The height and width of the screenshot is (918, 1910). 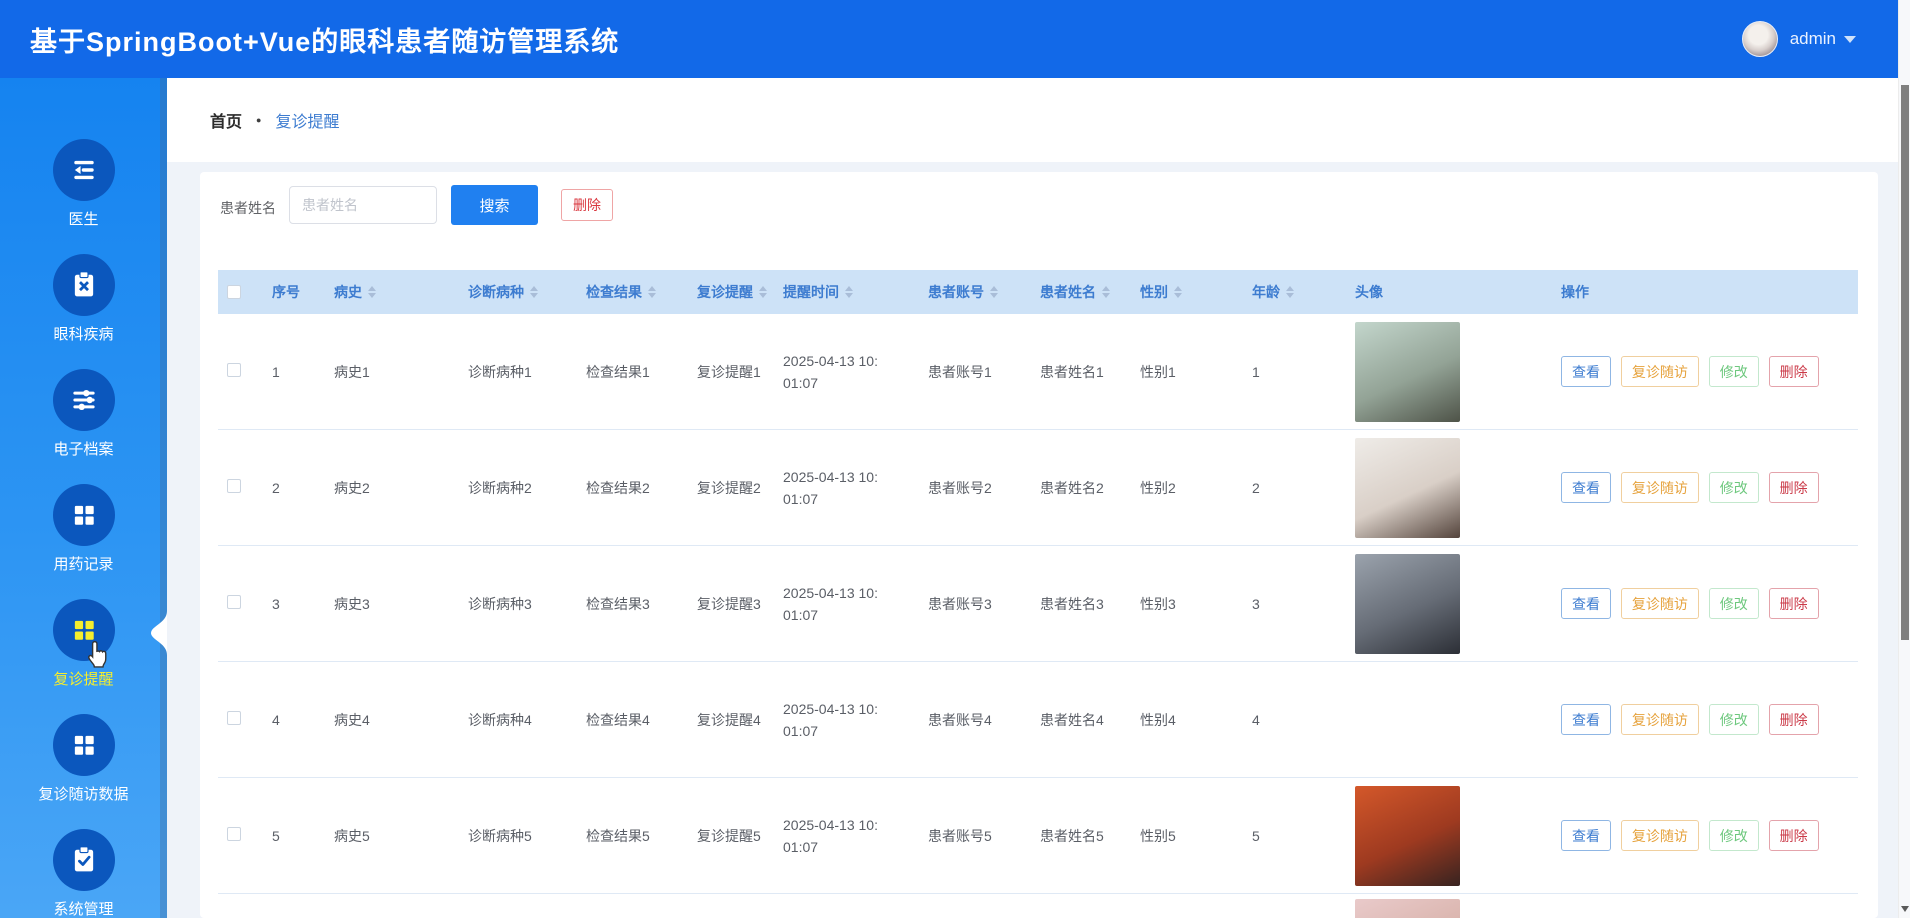 I want to click on sidebar-item-label: 系统管理, so click(x=83, y=909).